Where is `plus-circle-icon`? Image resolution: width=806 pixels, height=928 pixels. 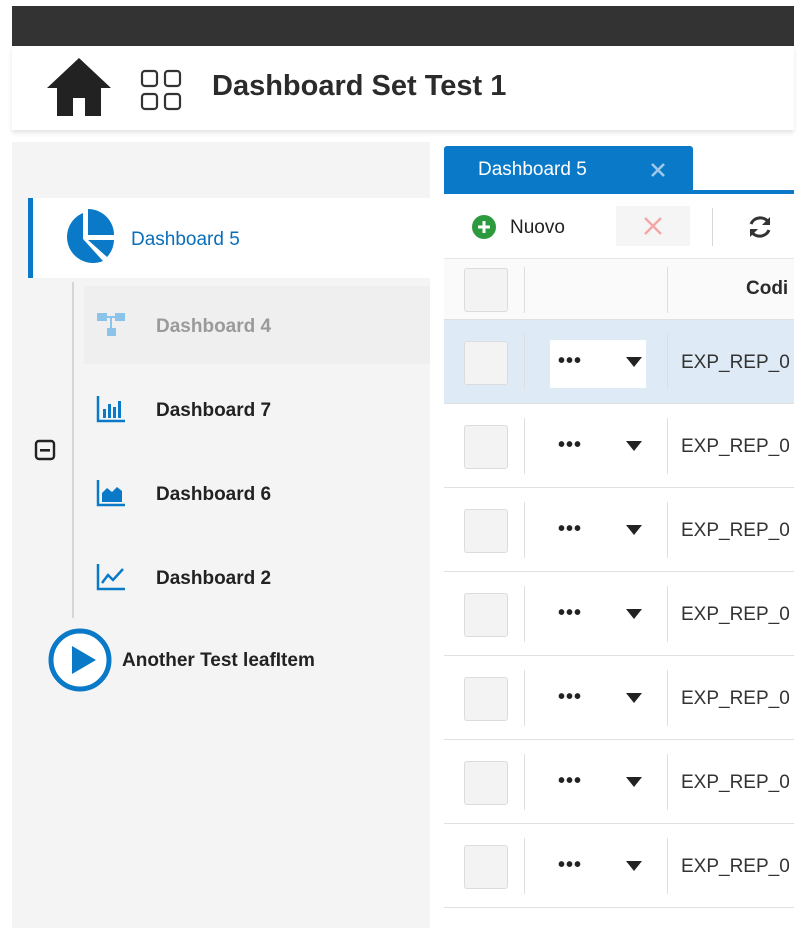
plus-circle-icon is located at coordinates (484, 227).